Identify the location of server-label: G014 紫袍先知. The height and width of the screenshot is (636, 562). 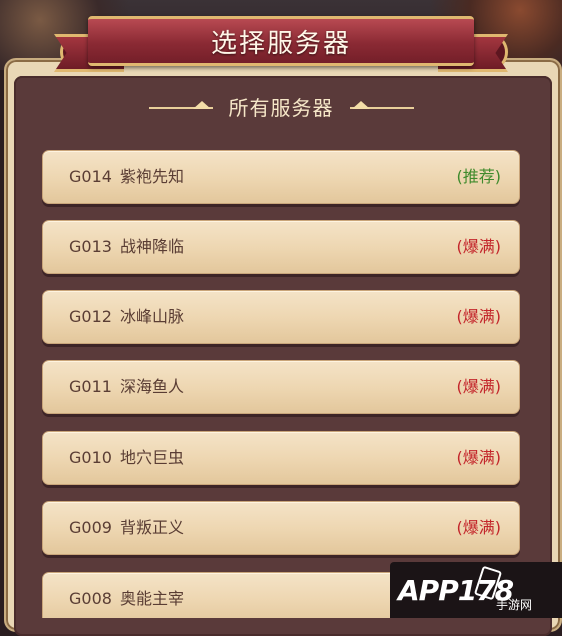
(126, 177).